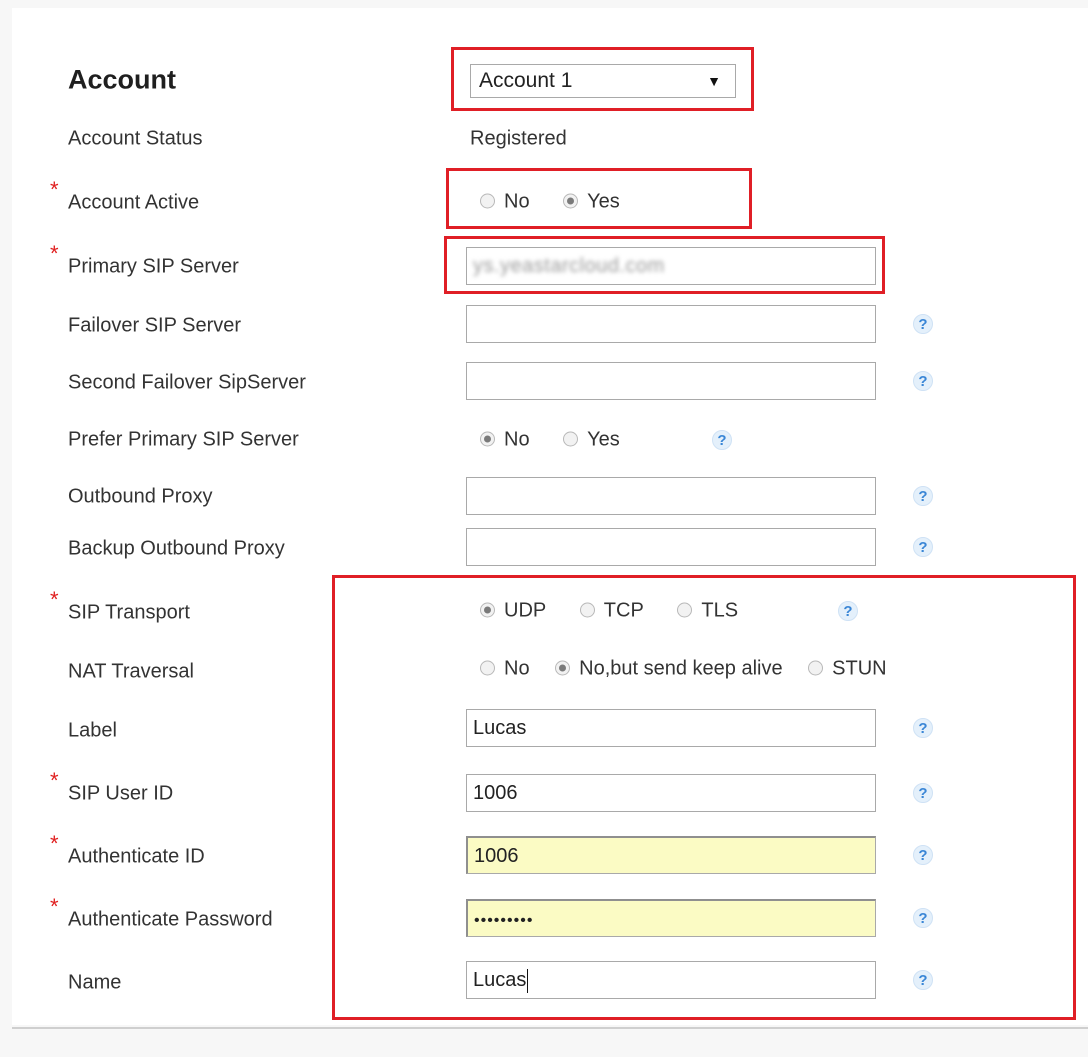  Describe the element at coordinates (155, 325) in the screenshot. I see `failover-sip-server-label: Failover SIP Server` at that location.